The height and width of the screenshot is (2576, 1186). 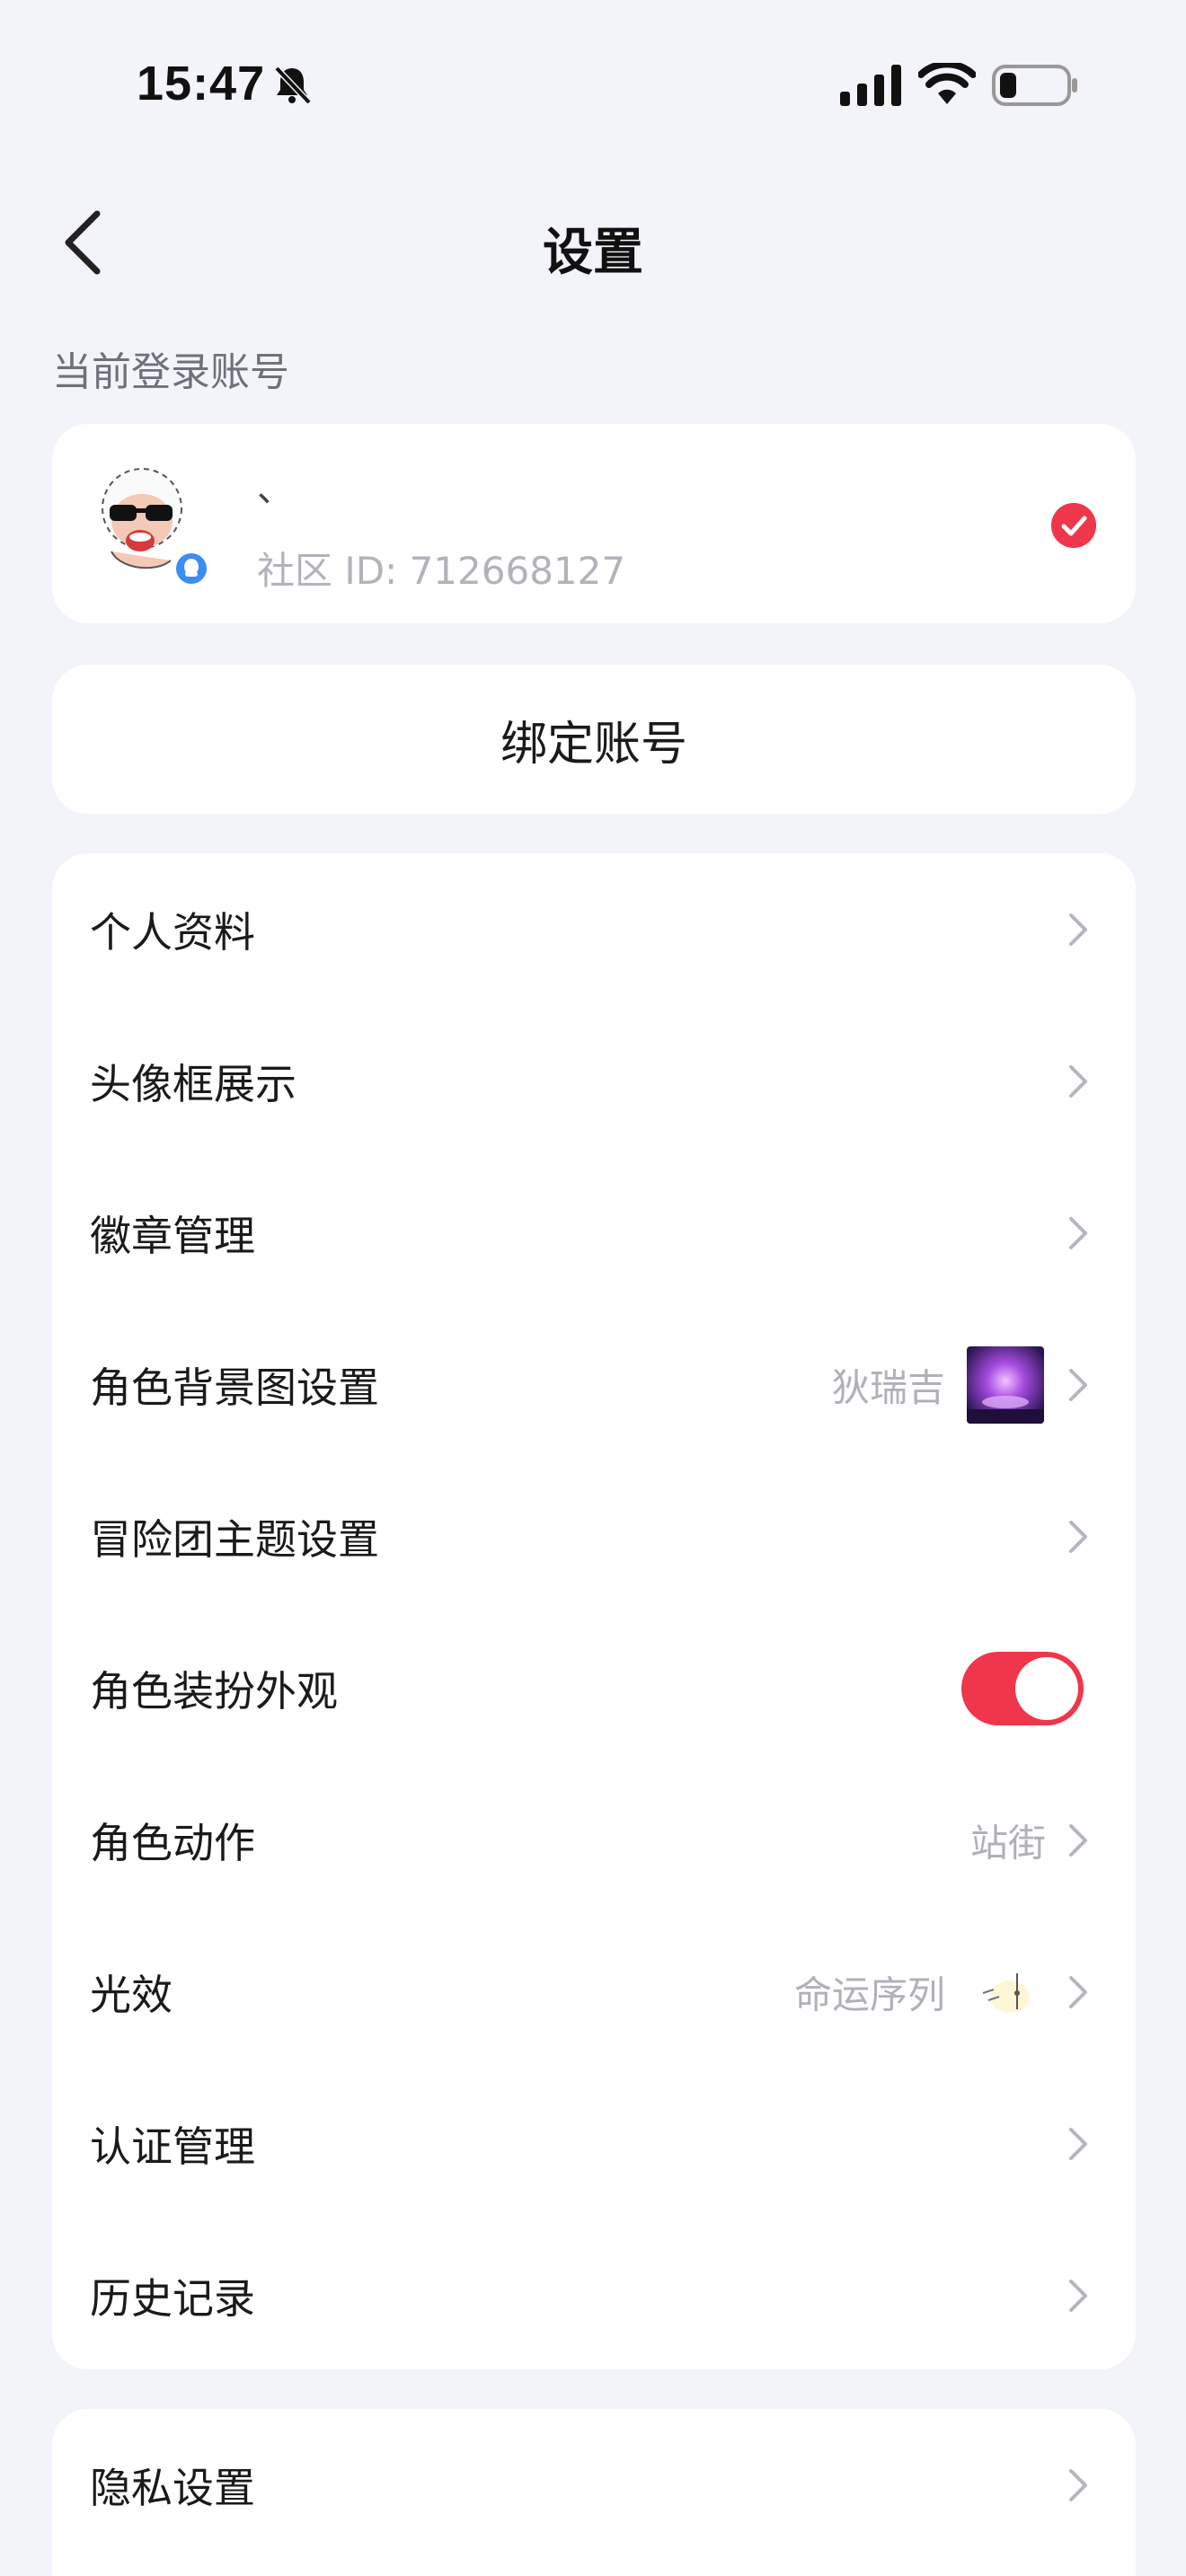 I want to click on menu-item-label: 历史记录, so click(x=172, y=2298).